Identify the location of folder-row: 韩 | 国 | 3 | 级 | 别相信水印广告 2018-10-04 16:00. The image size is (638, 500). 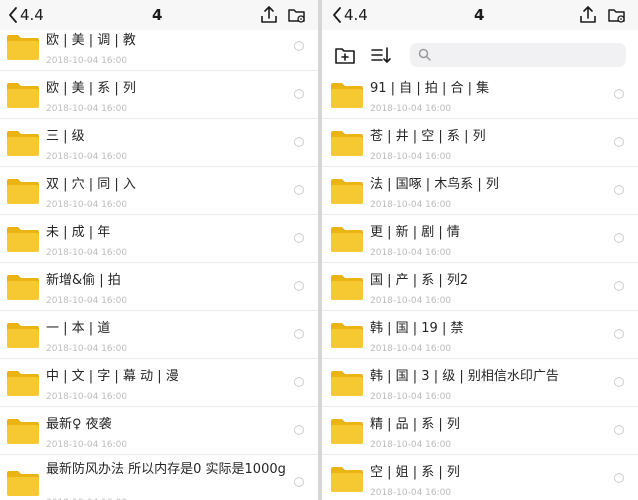
(480, 383).